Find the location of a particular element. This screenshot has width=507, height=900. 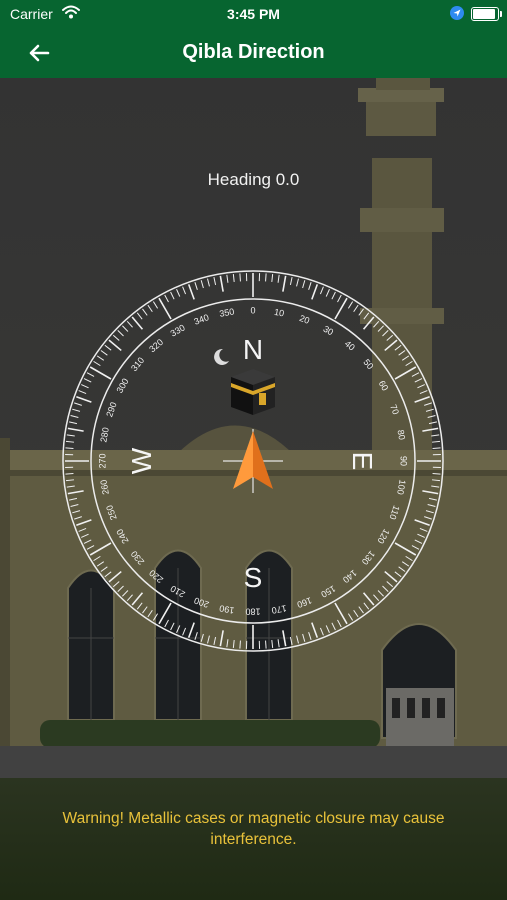

degree-label: 290 is located at coordinates (111, 410).